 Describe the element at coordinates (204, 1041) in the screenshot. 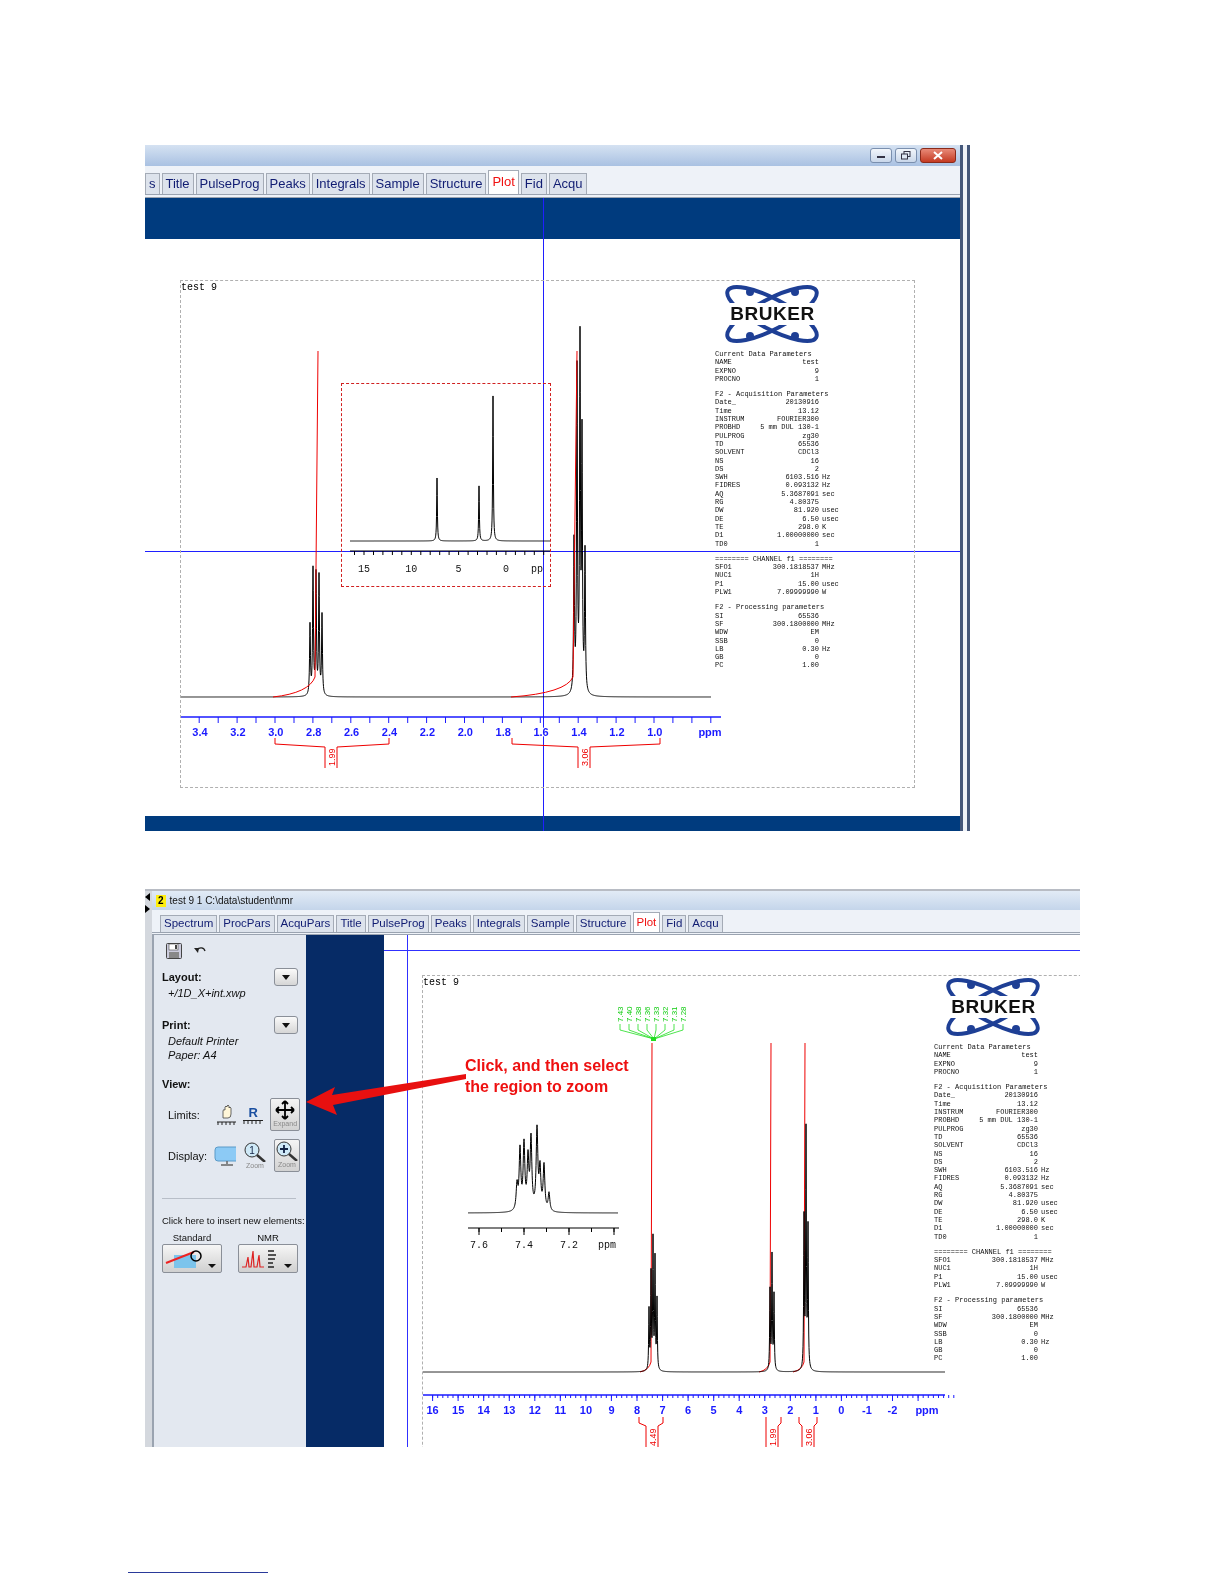

I see `printer-info: Default Printer` at that location.